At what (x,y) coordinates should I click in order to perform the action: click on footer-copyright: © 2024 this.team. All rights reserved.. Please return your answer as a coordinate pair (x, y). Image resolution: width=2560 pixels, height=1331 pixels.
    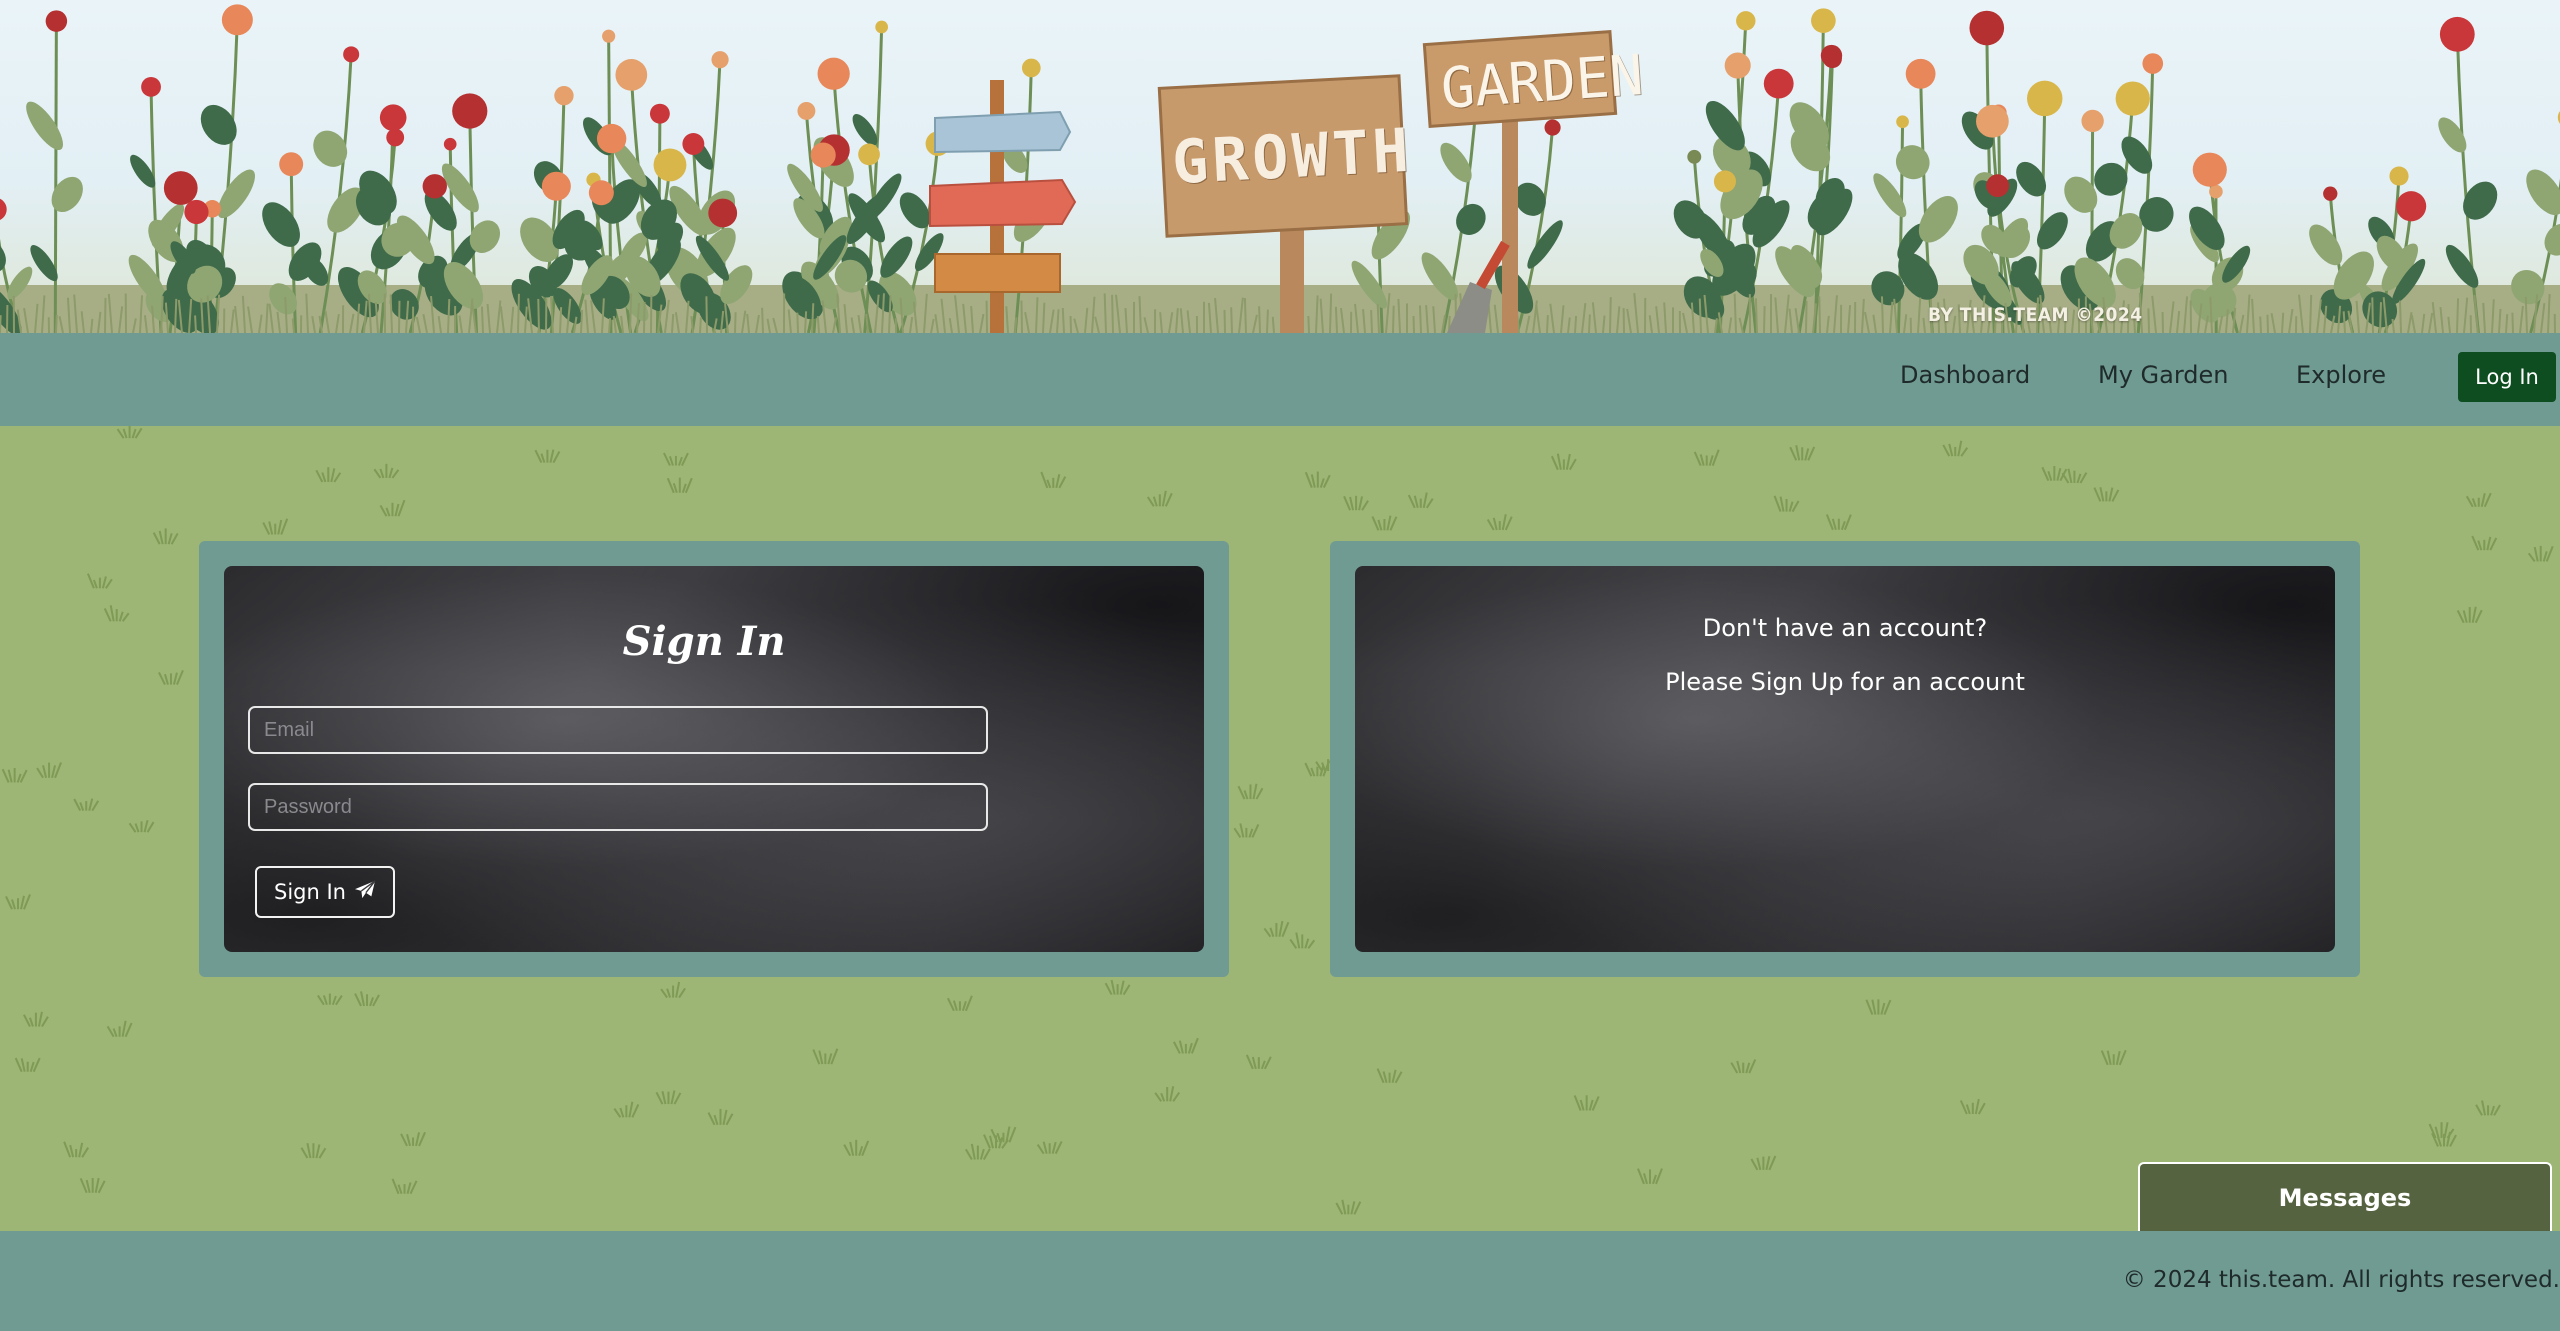
    Looking at the image, I should click on (2341, 1280).